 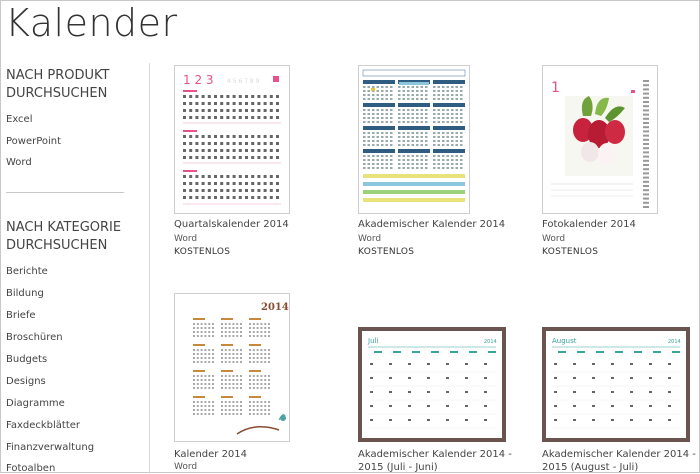 I want to click on template-name-line2: 2015 (Juli - Juni), so click(x=398, y=467).